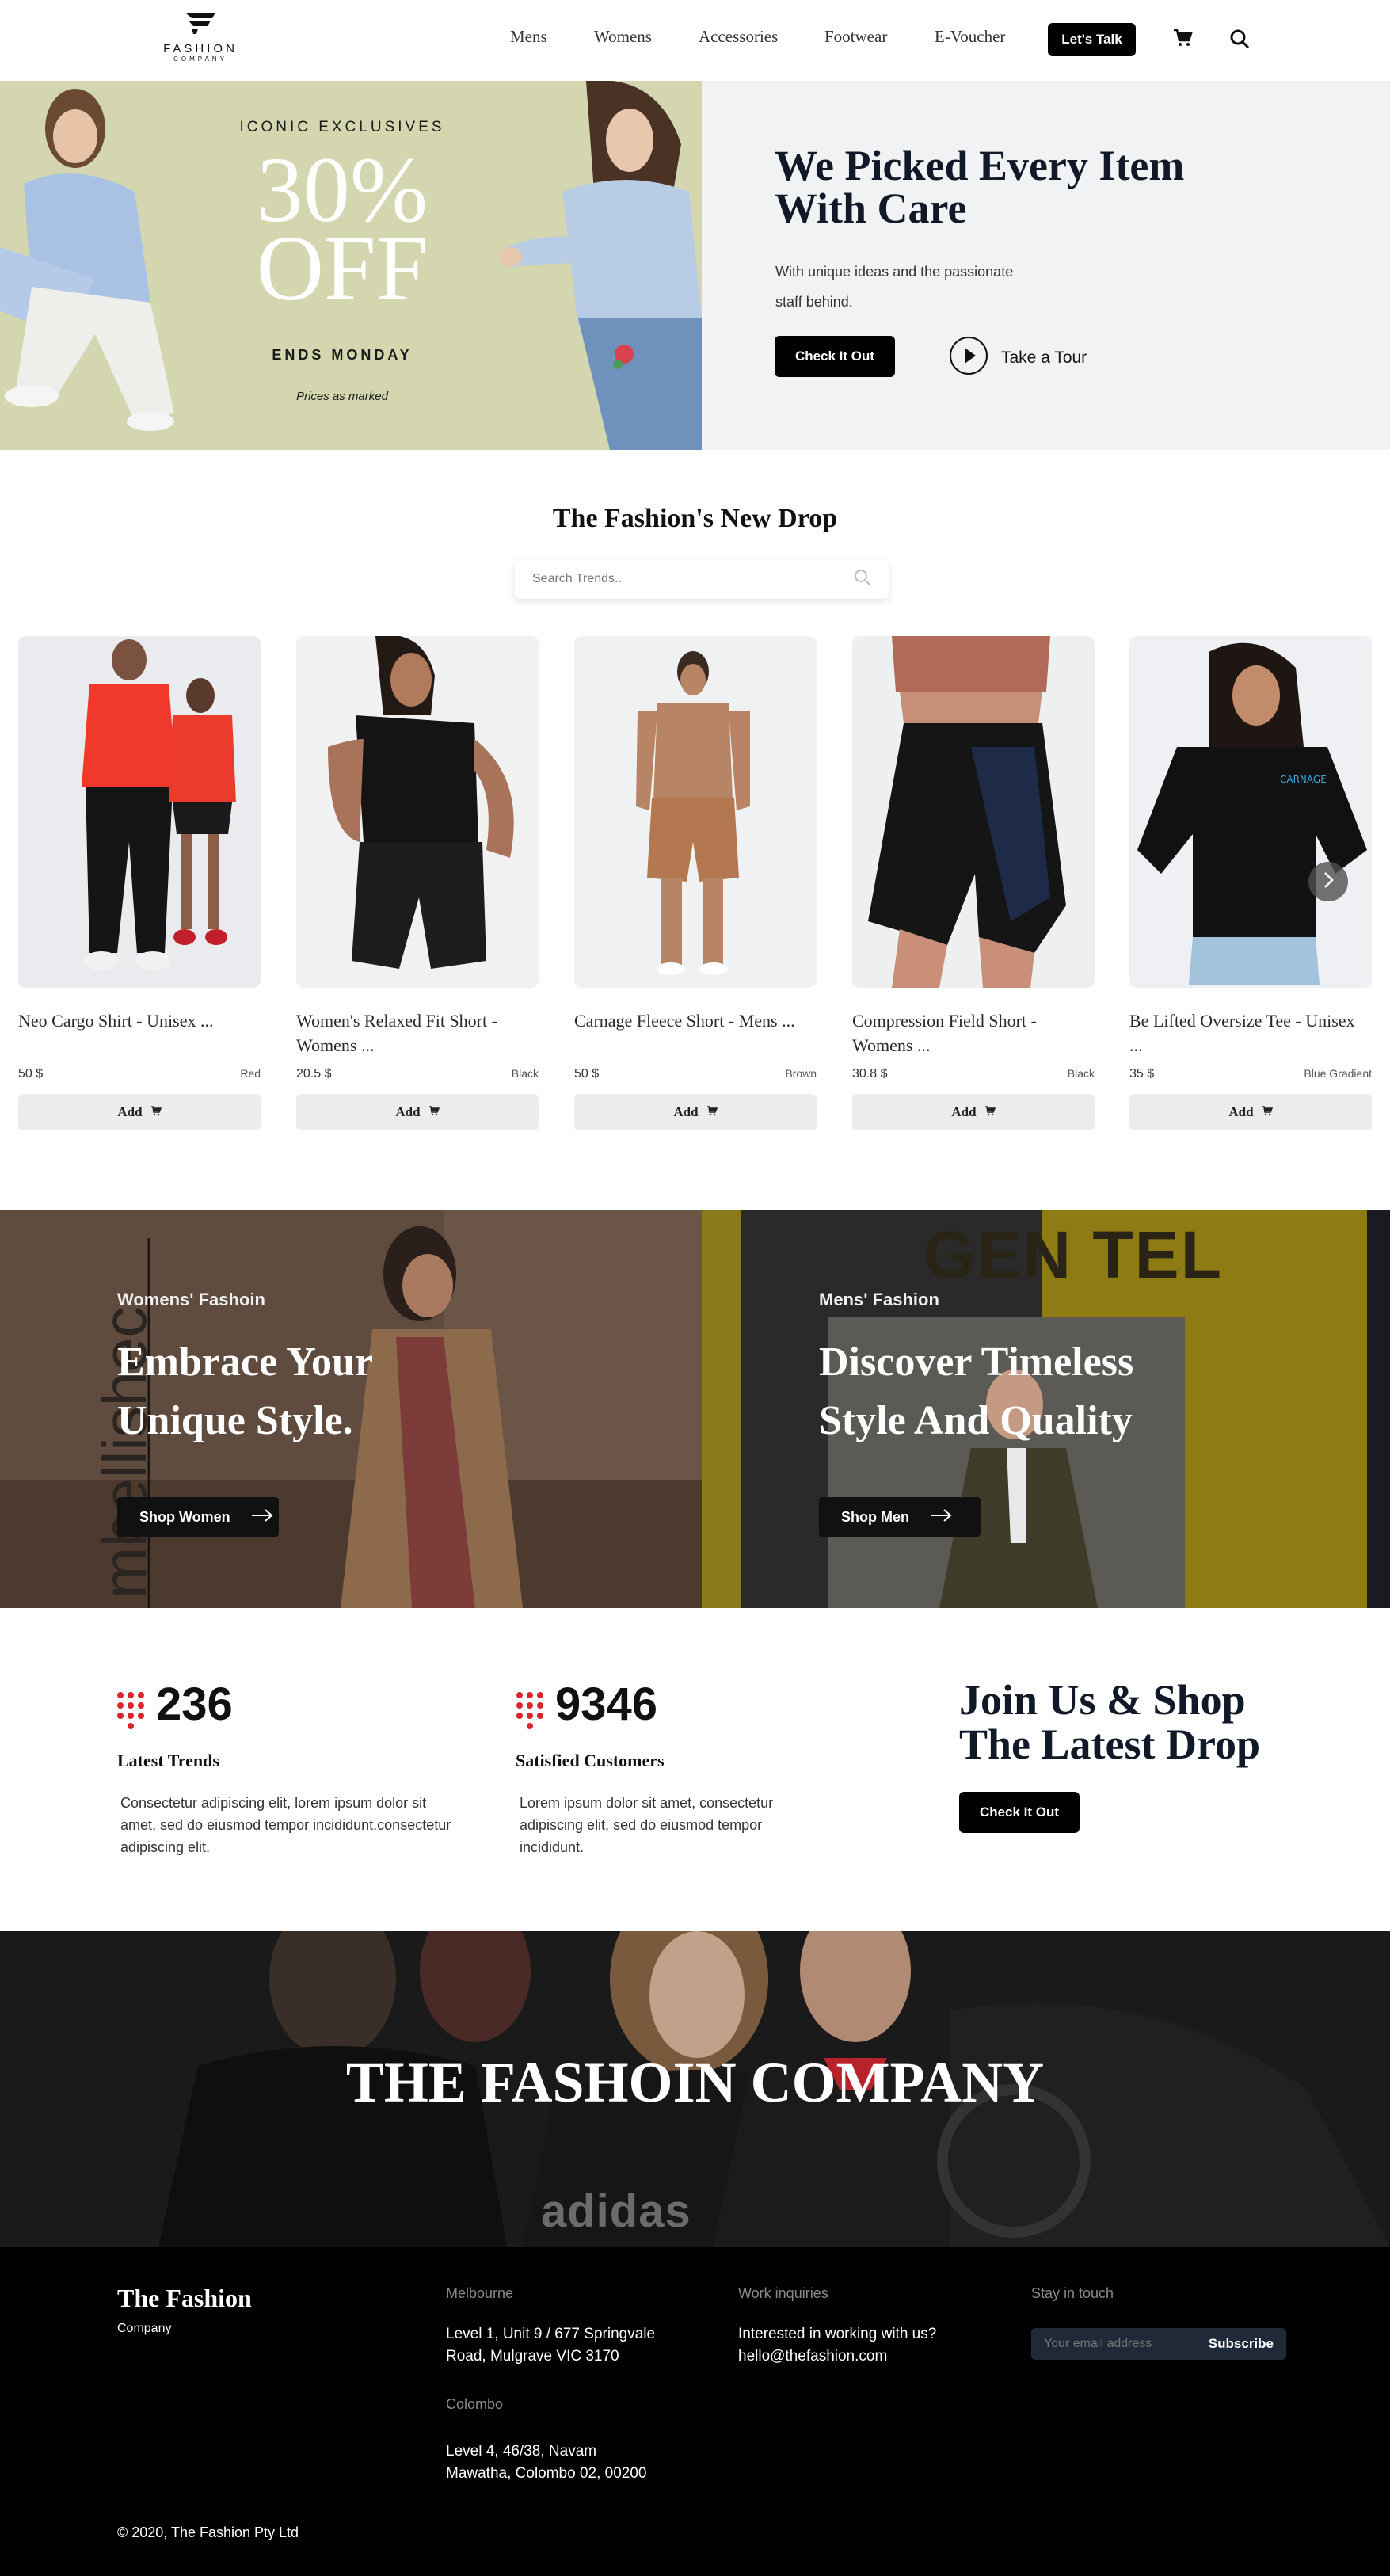 The width and height of the screenshot is (1390, 2576). What do you see at coordinates (200, 48) in the screenshot?
I see `logo-text: FASHION` at bounding box center [200, 48].